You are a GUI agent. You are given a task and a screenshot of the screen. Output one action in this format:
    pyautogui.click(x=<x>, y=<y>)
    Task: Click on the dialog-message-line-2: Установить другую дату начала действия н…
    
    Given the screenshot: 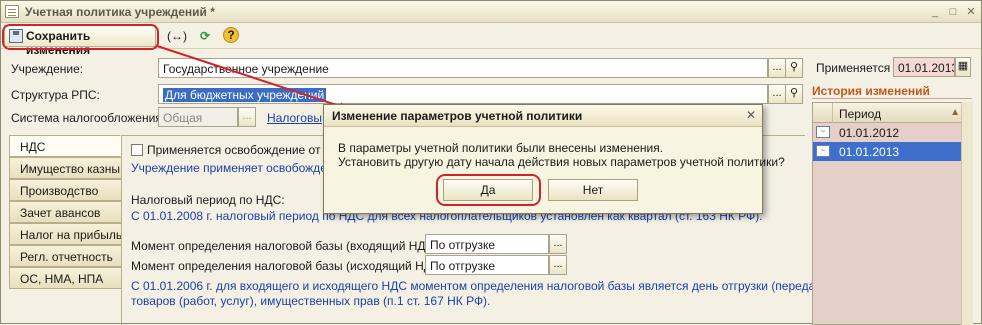 What is the action you would take?
    pyautogui.click(x=561, y=162)
    